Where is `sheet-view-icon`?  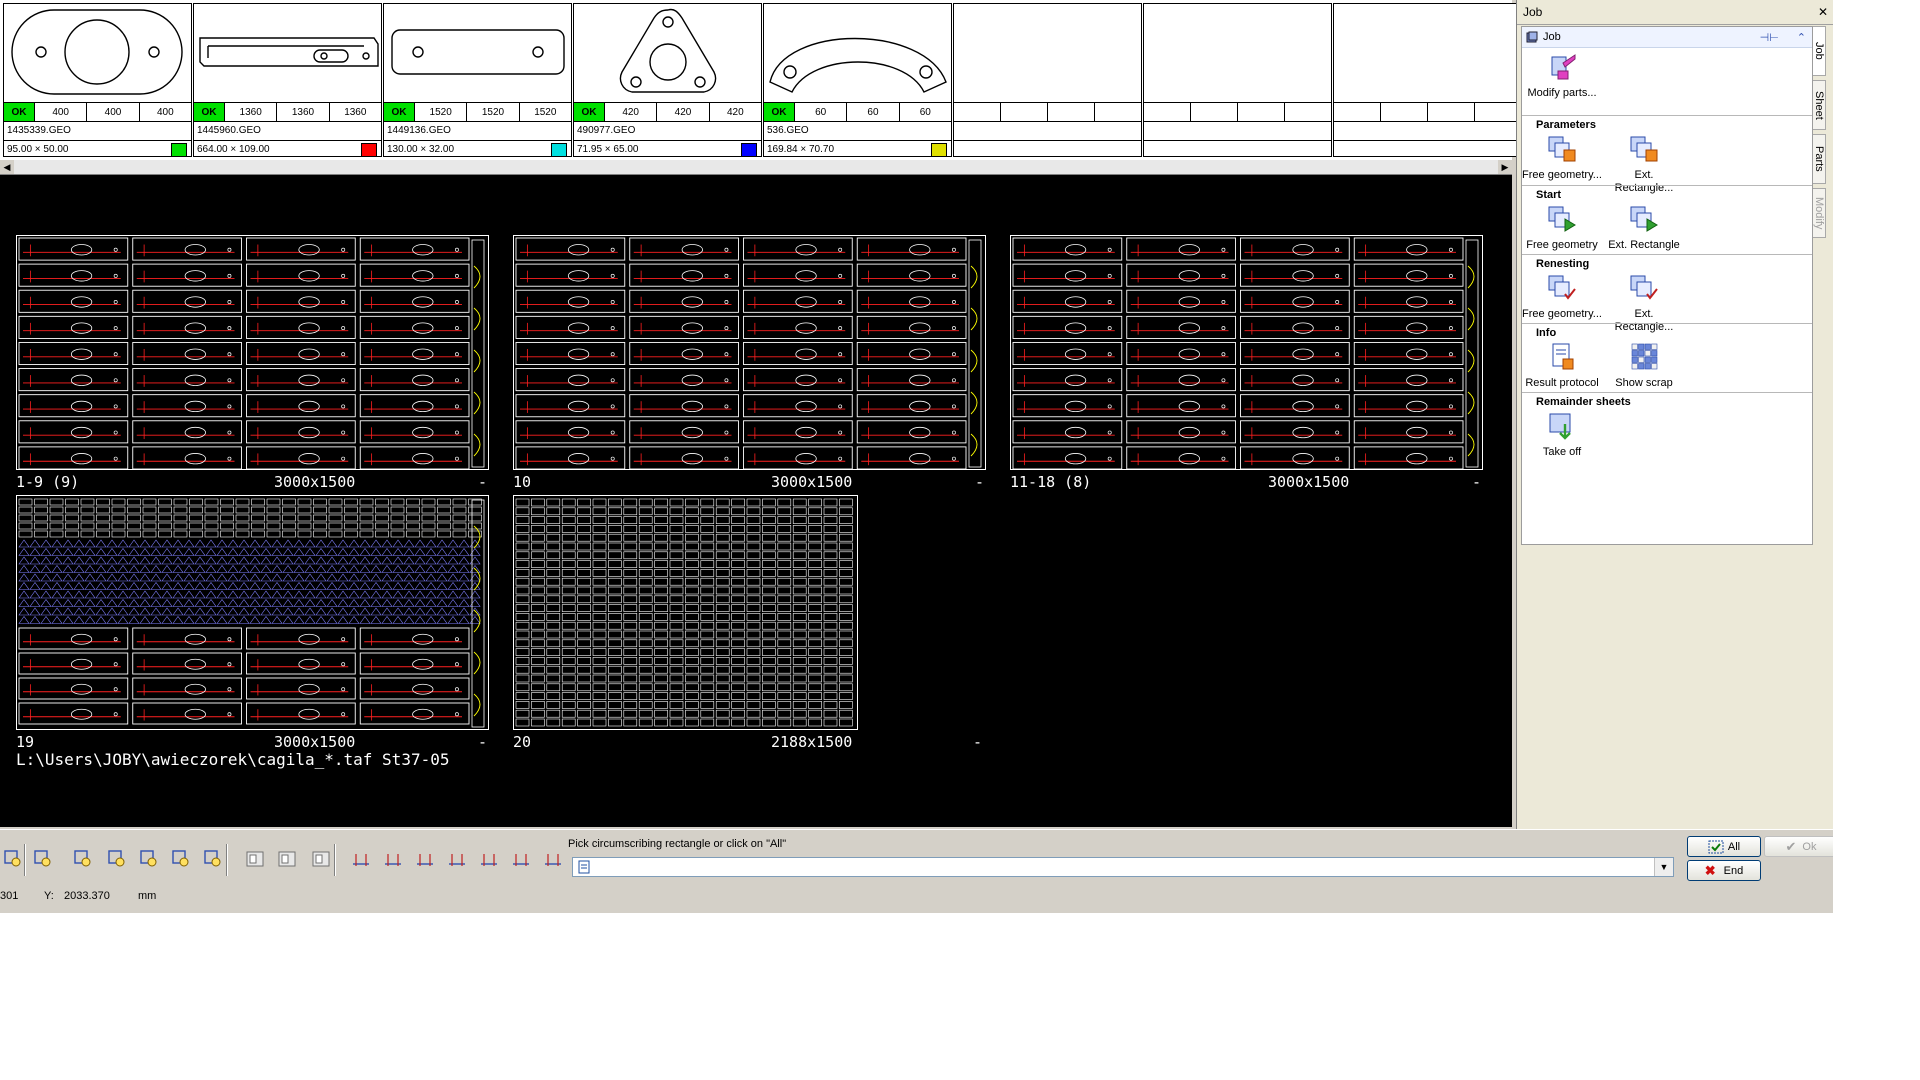
sheet-view-icon is located at coordinates (255, 859).